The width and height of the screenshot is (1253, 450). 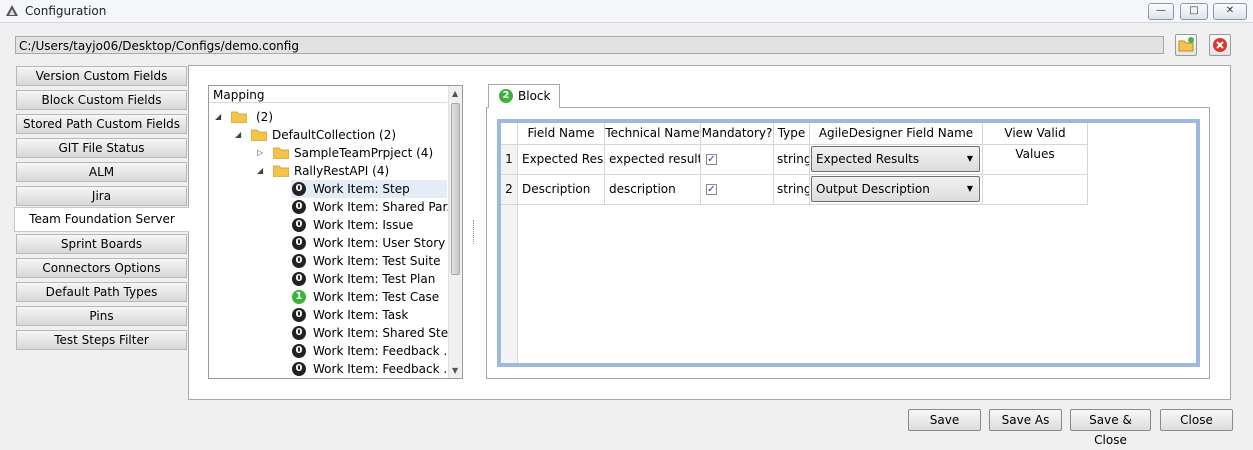 What do you see at coordinates (1186, 45) in the screenshot?
I see `open-folder-button` at bounding box center [1186, 45].